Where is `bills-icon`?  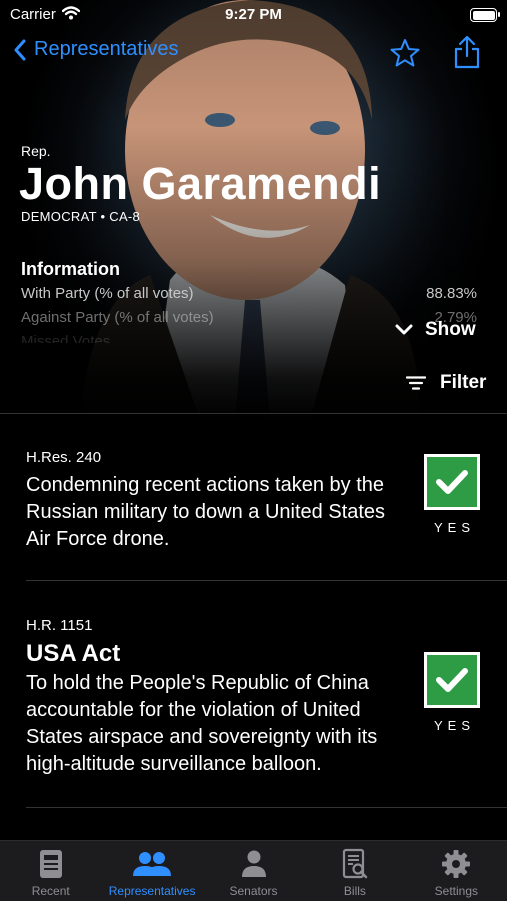 bills-icon is located at coordinates (355, 863).